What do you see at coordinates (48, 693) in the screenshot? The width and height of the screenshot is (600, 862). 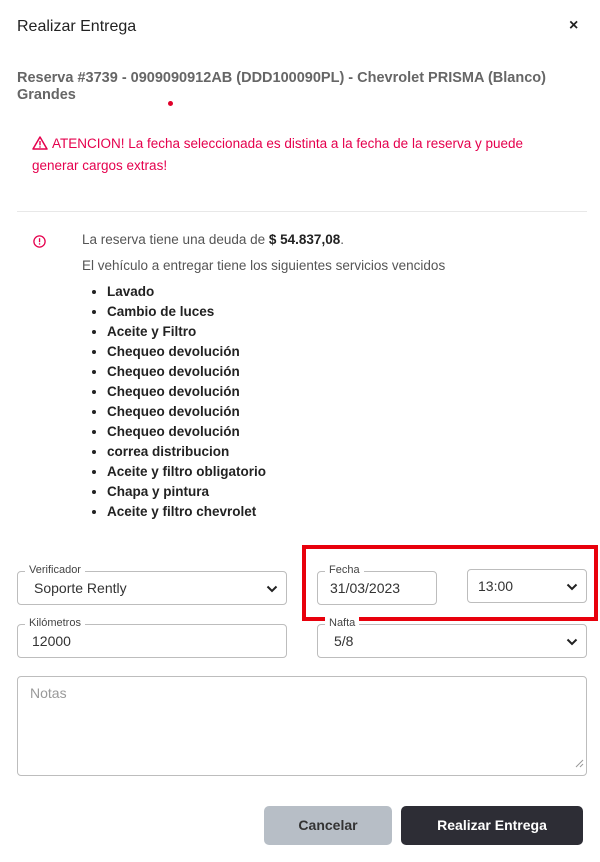 I see `notas-placeholder: Notas` at bounding box center [48, 693].